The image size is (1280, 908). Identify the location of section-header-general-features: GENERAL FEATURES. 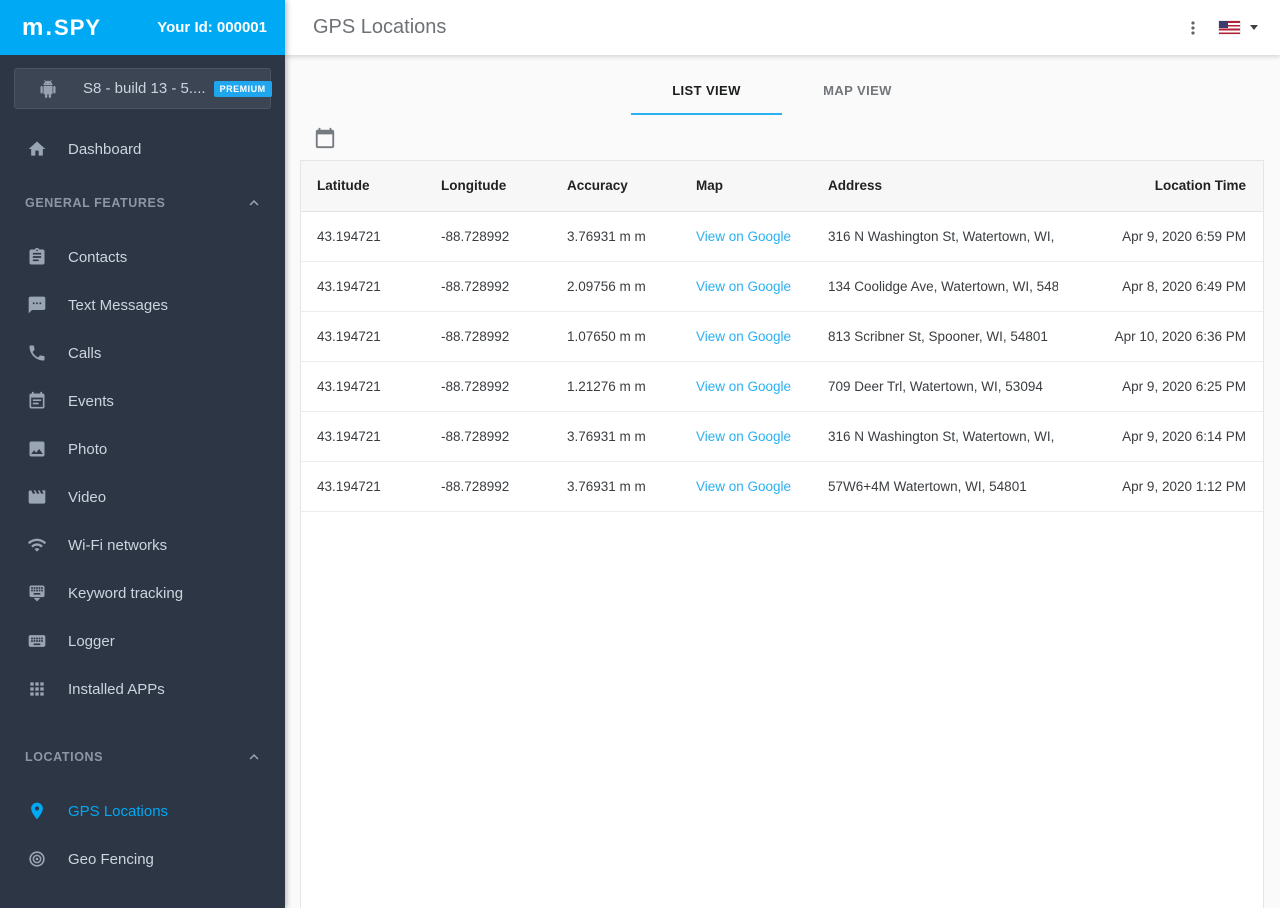
(142, 203).